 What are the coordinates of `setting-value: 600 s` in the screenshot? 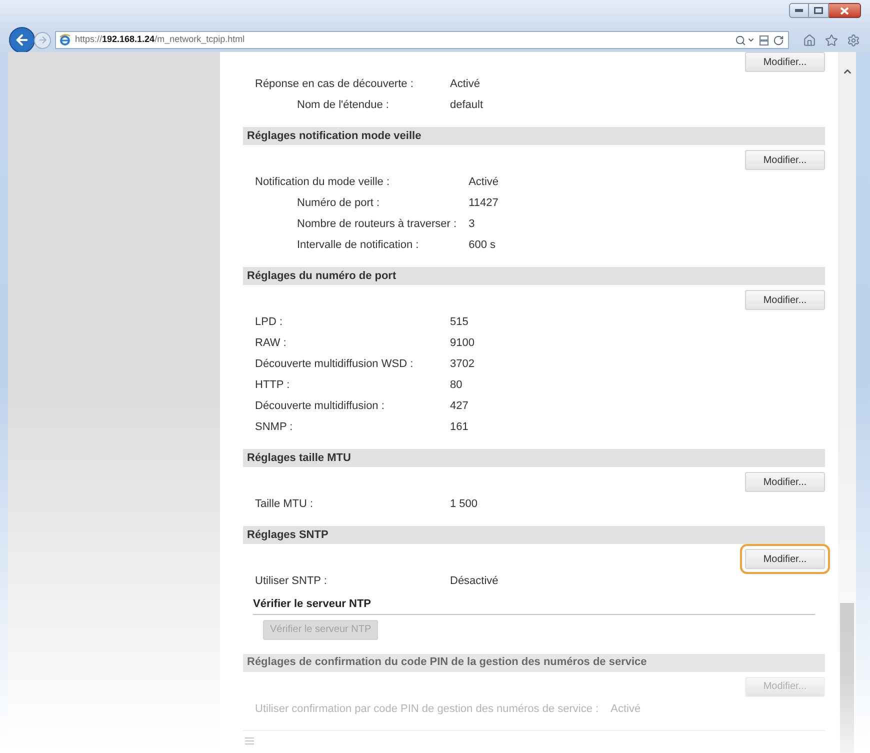 It's located at (482, 246).